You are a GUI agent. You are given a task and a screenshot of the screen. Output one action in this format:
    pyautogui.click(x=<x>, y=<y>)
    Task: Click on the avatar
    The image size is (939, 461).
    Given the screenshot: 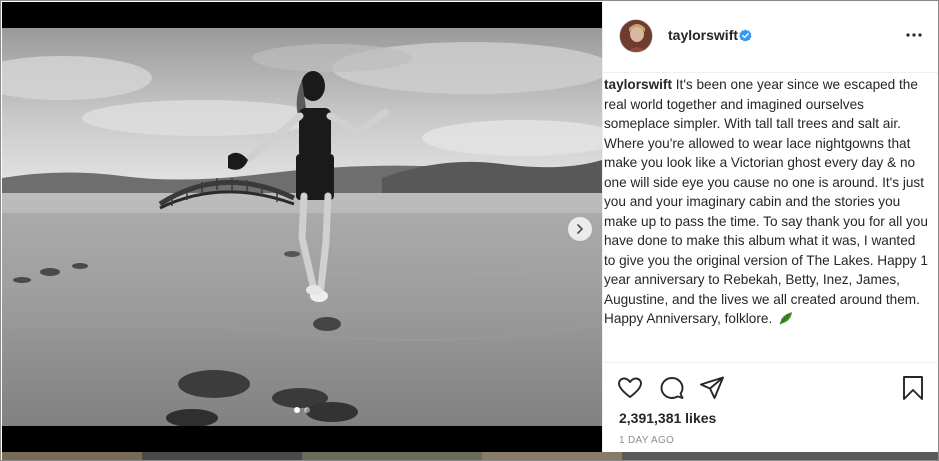 What is the action you would take?
    pyautogui.click(x=636, y=36)
    